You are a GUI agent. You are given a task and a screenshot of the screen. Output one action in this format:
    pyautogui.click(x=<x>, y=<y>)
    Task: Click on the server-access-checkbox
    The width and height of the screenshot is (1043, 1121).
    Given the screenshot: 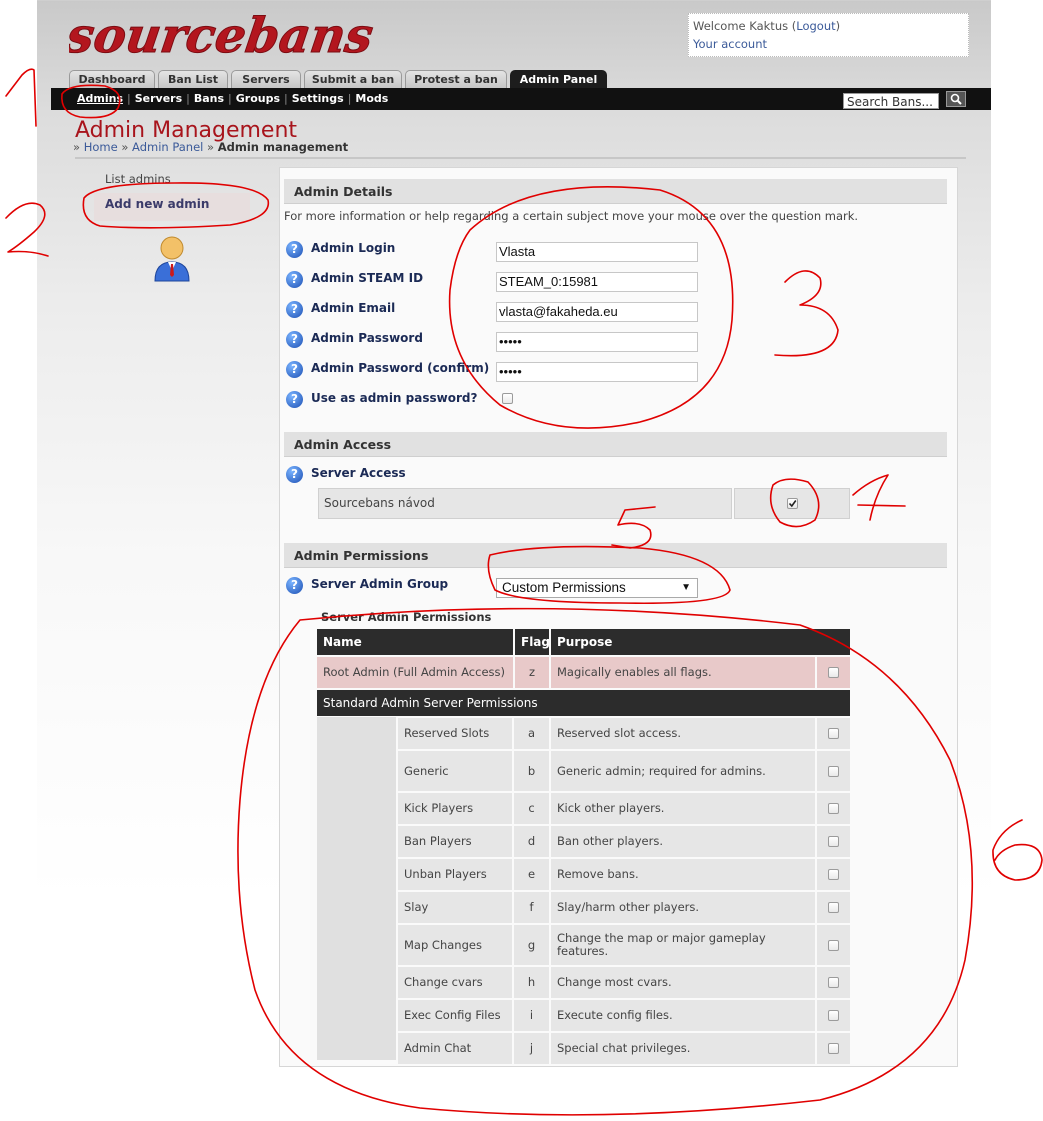 What is the action you would take?
    pyautogui.click(x=792, y=503)
    